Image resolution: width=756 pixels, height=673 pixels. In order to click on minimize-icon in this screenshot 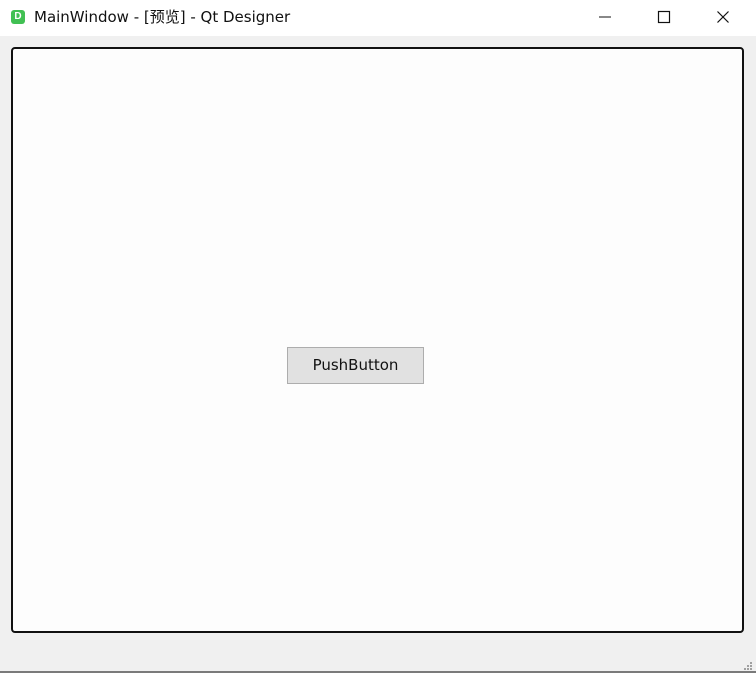, I will do `click(605, 17)`.